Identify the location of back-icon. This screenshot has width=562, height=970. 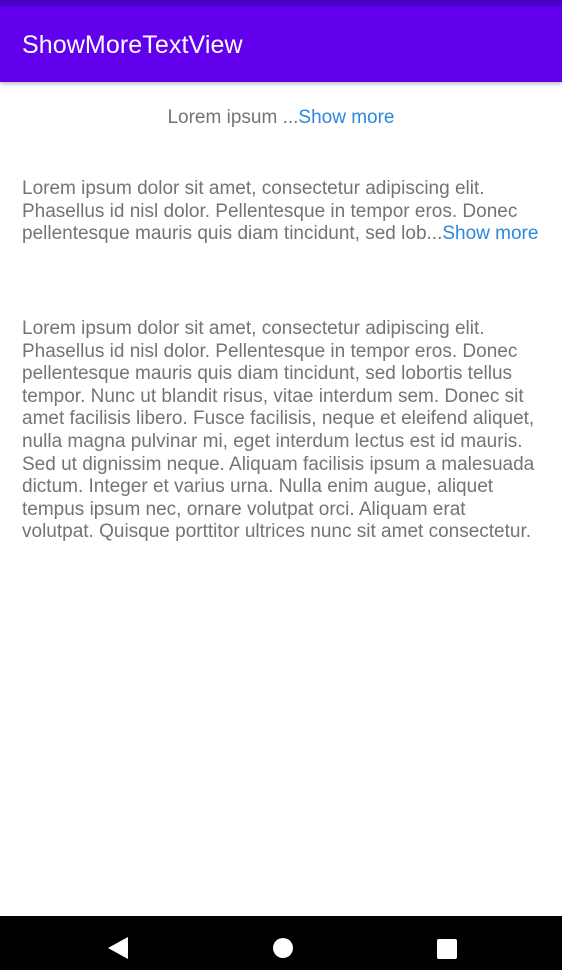
(118, 948).